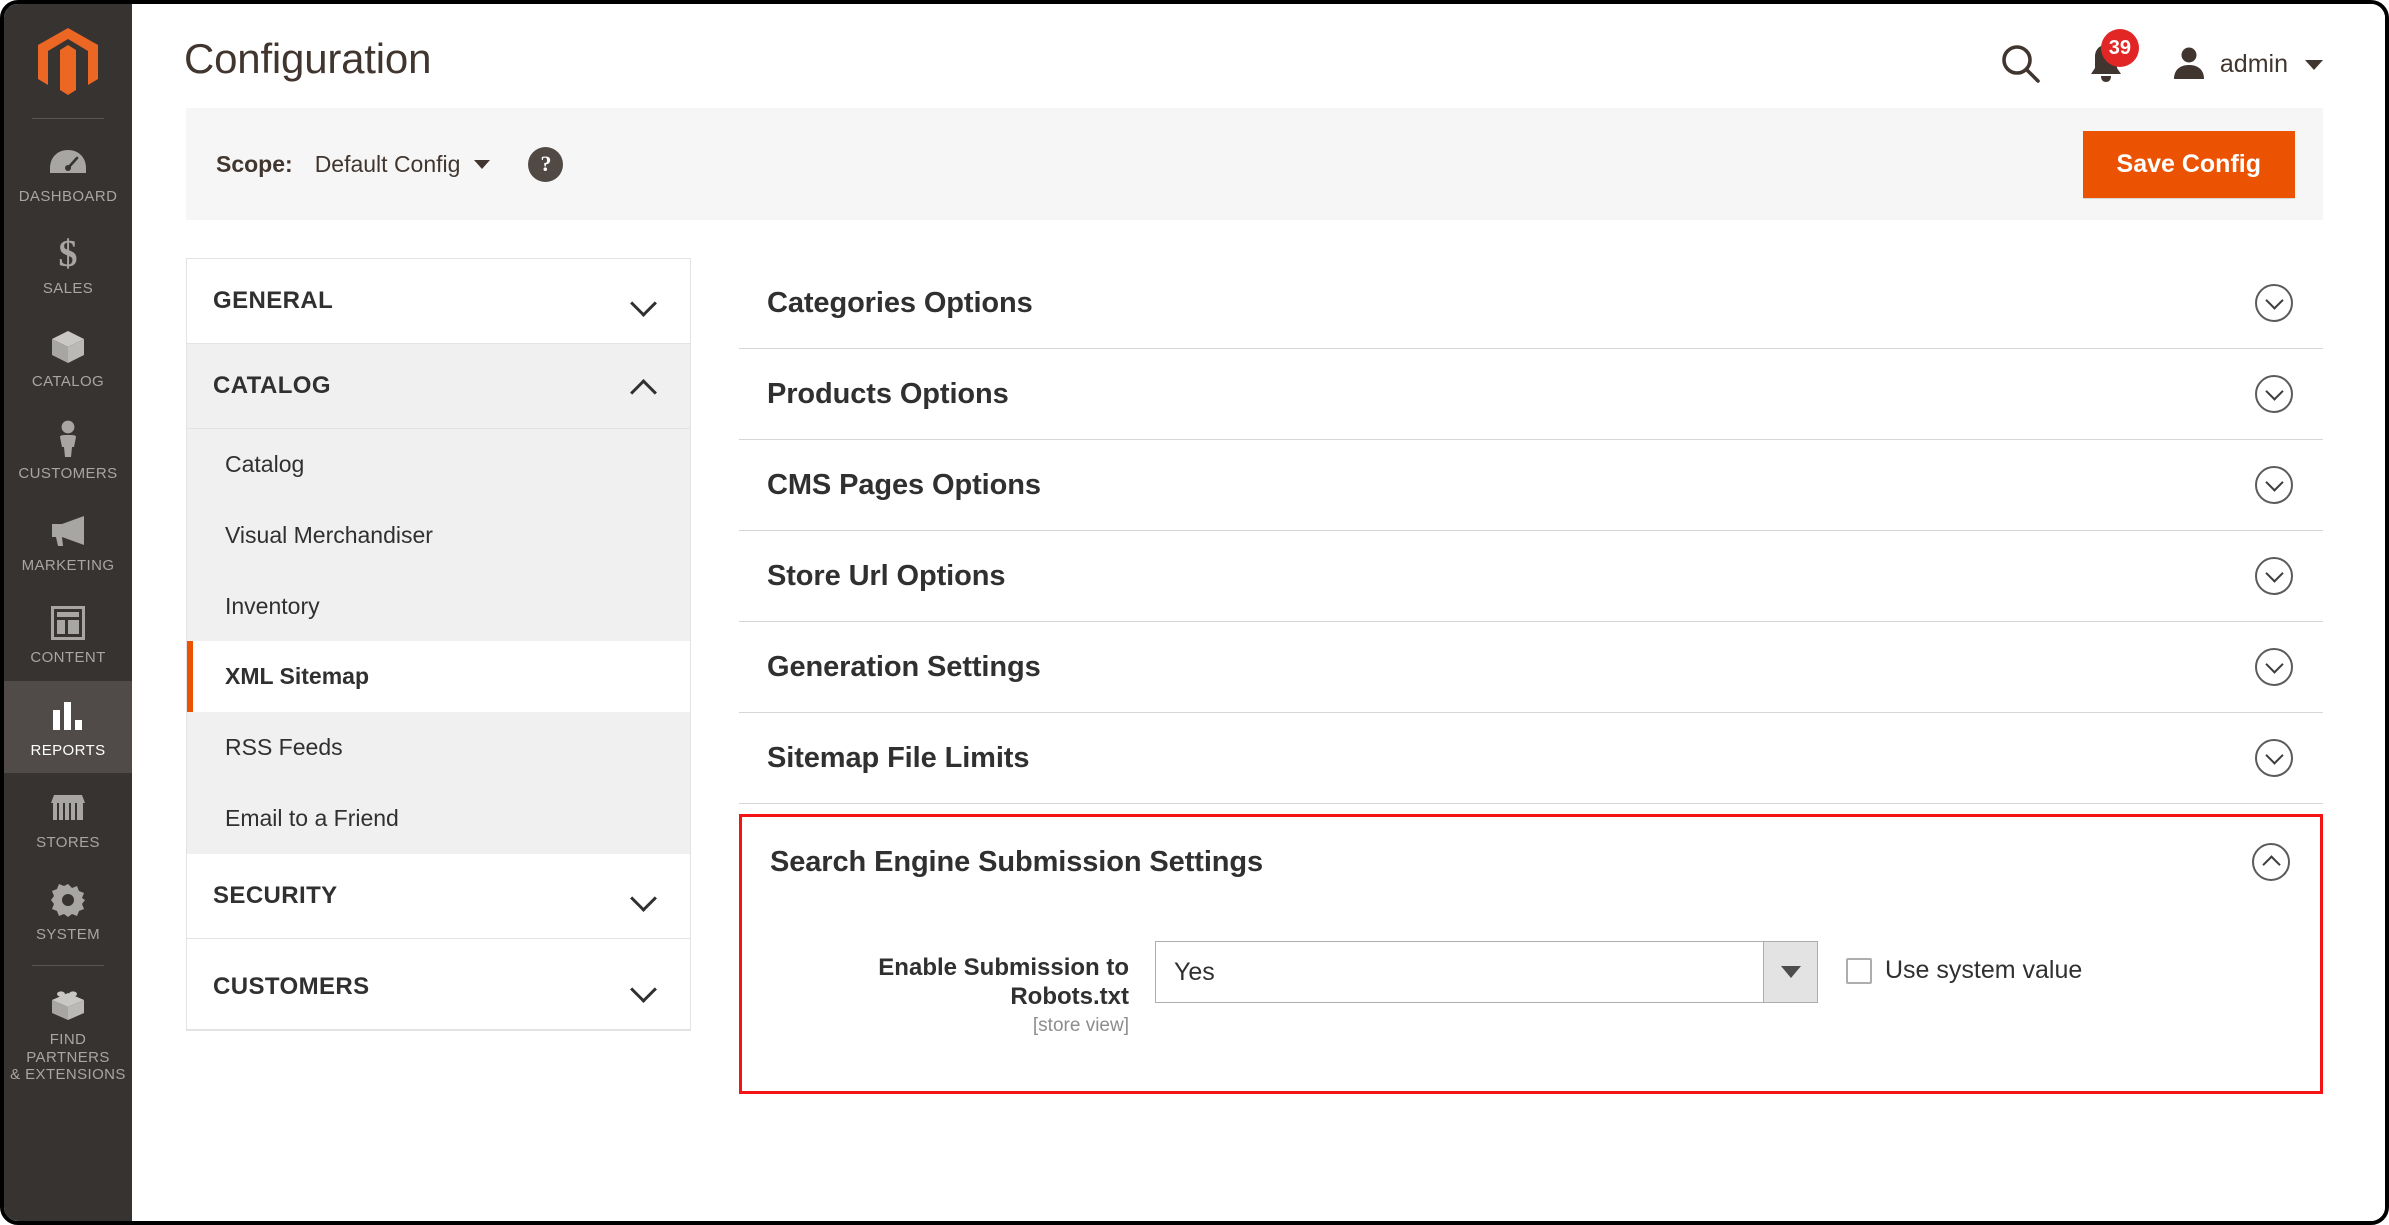  What do you see at coordinates (68, 726) in the screenshot?
I see `sidebar-item-reports: REPORTS` at bounding box center [68, 726].